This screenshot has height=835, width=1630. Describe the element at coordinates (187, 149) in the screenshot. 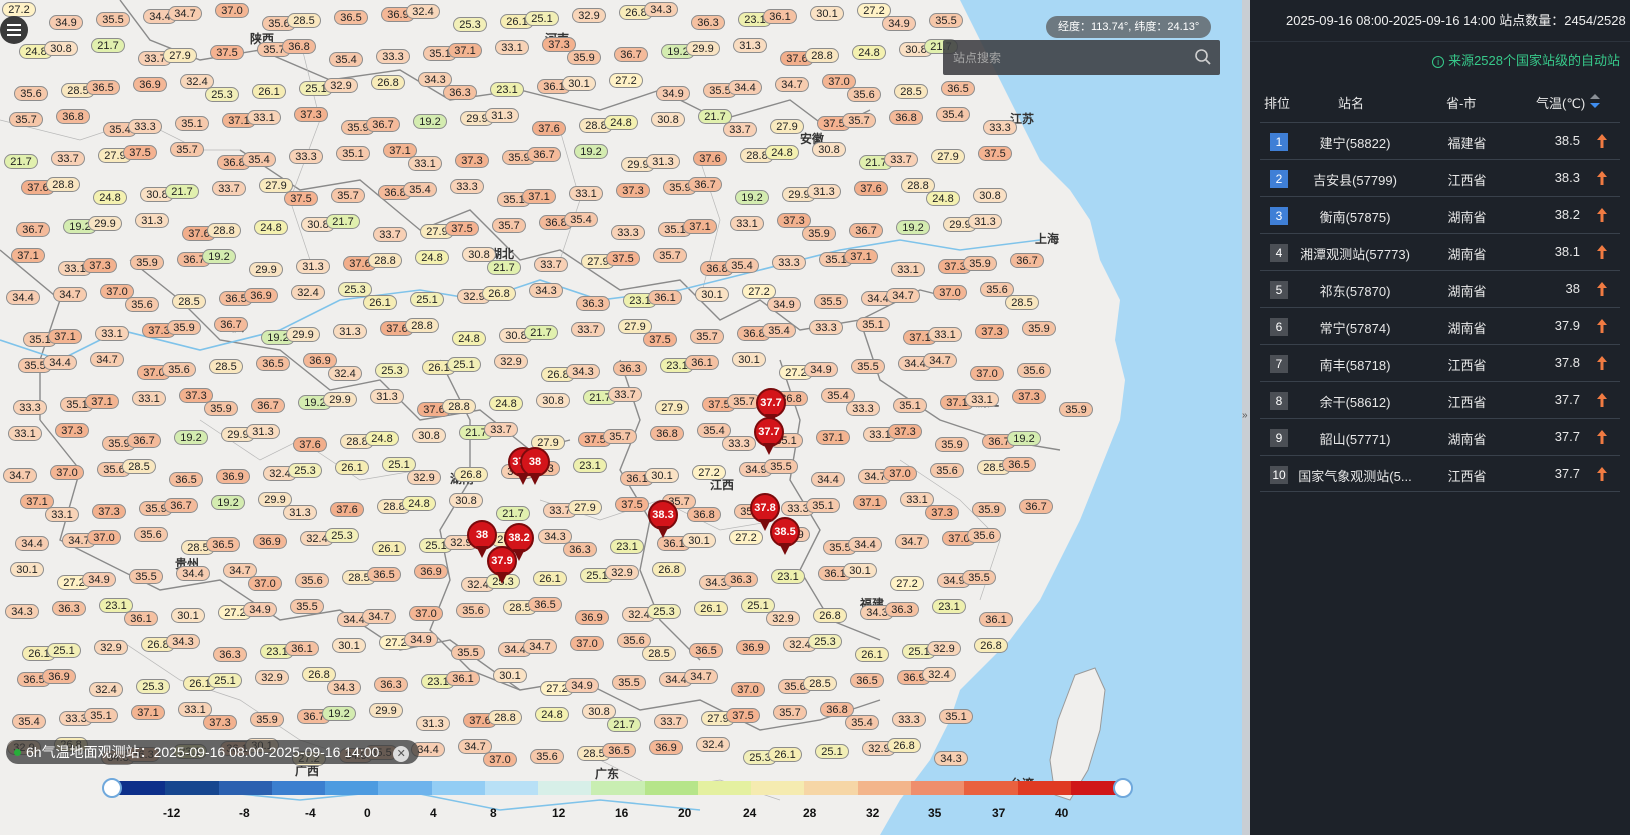

I see `station-value-label: 35.7` at that location.